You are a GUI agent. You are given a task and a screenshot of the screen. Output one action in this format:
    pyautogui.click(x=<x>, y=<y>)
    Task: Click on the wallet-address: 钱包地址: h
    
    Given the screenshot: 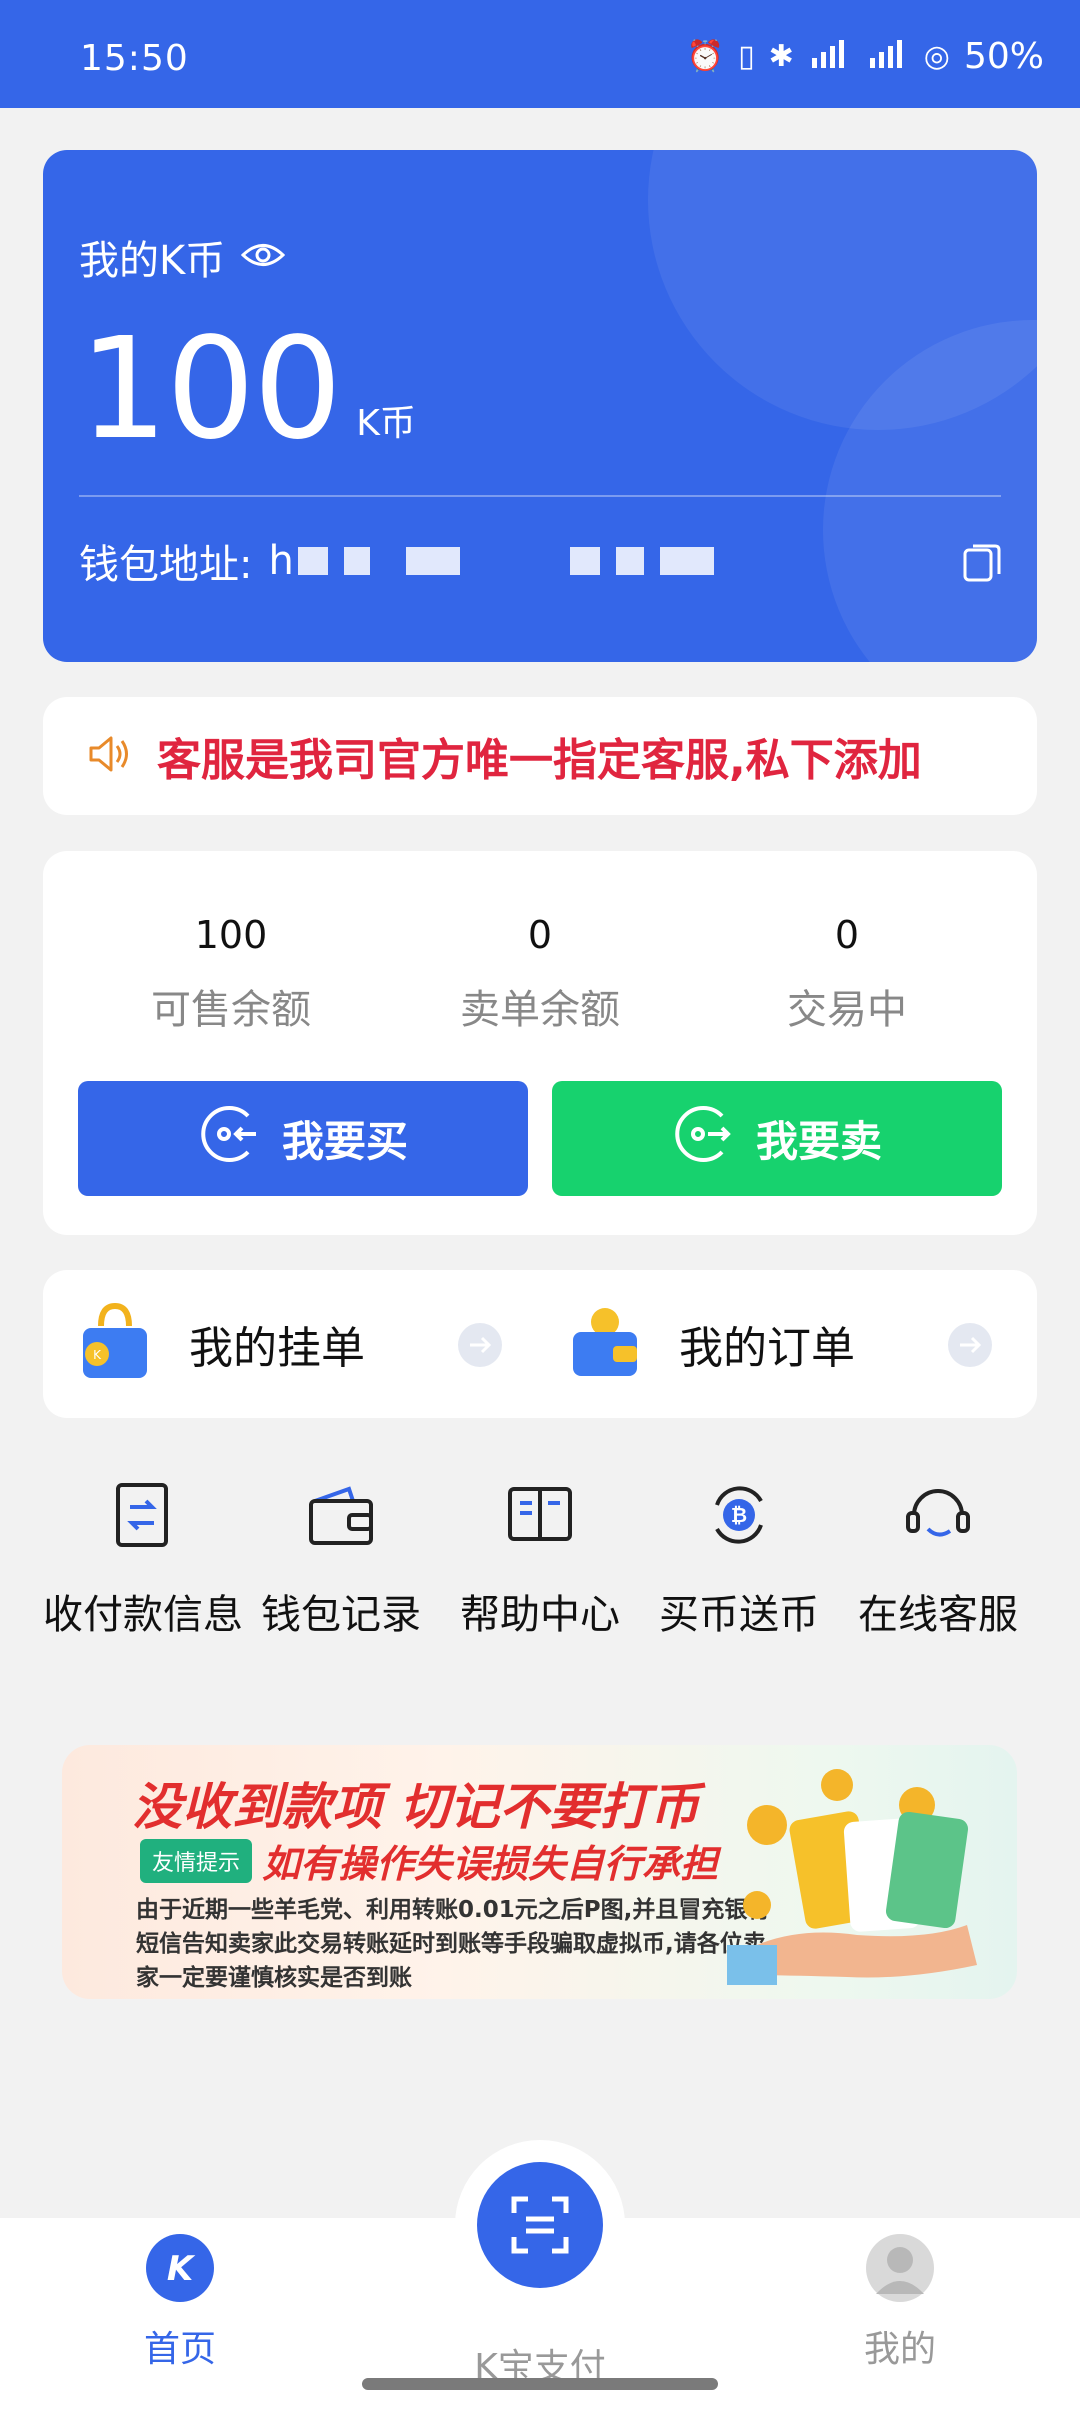 What is the action you would take?
    pyautogui.click(x=396, y=561)
    